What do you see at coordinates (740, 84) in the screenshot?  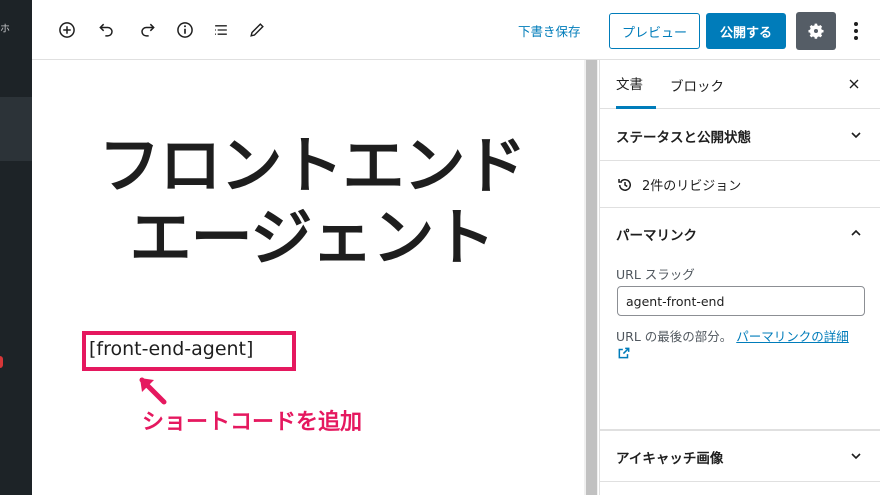 I see `sidebar-tabs: 文書 ブロック` at bounding box center [740, 84].